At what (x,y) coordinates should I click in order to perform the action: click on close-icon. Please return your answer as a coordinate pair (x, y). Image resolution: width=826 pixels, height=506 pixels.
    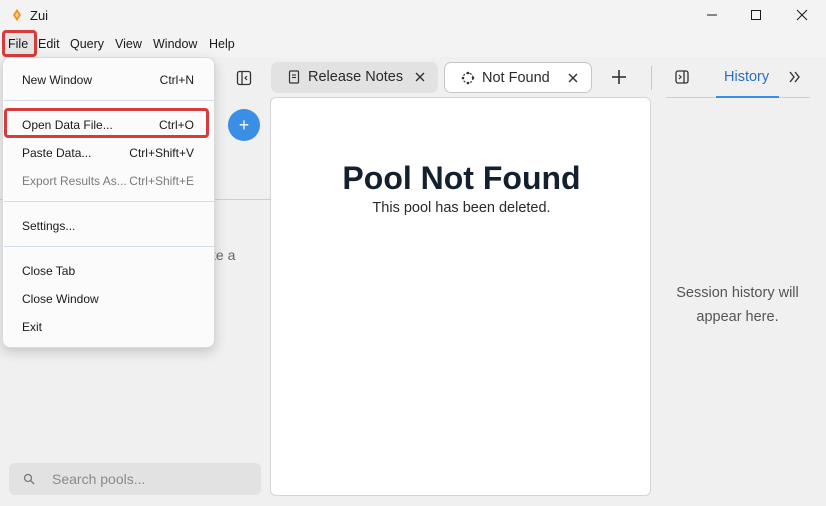
    Looking at the image, I should click on (802, 15).